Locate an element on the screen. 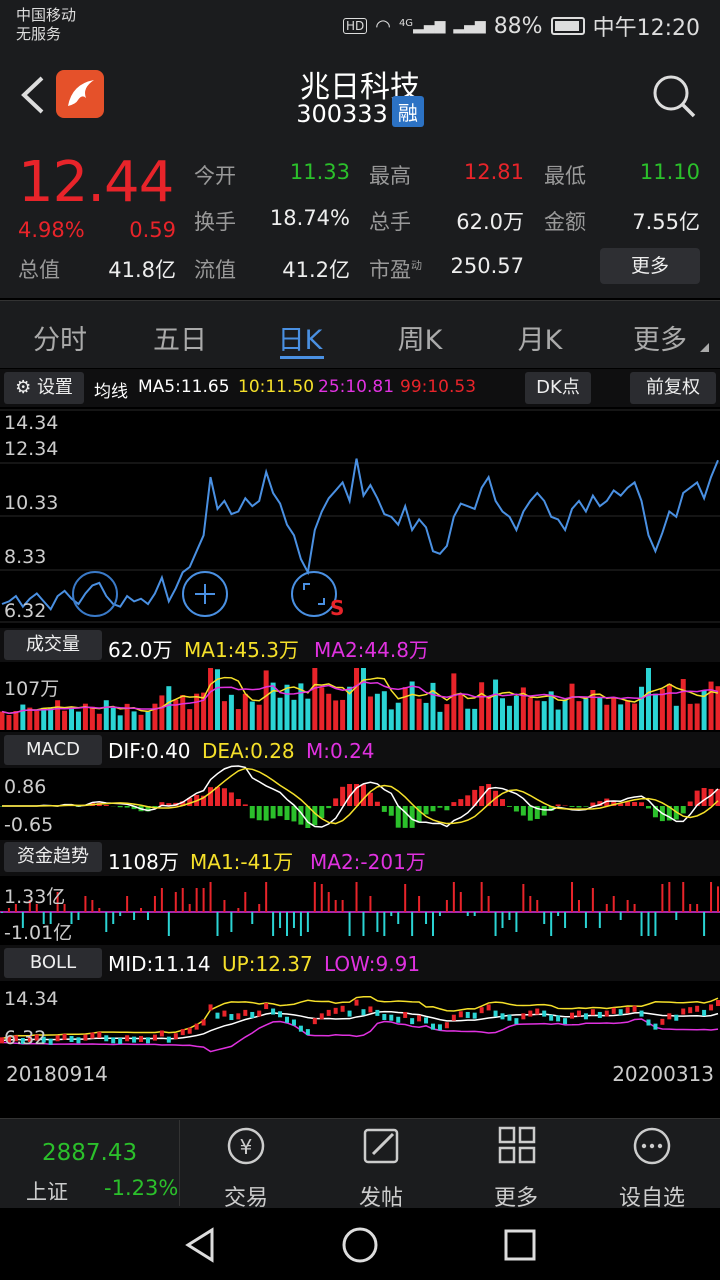 The height and width of the screenshot is (1280, 720). boll-mid: MID:11.14 is located at coordinates (159, 964).